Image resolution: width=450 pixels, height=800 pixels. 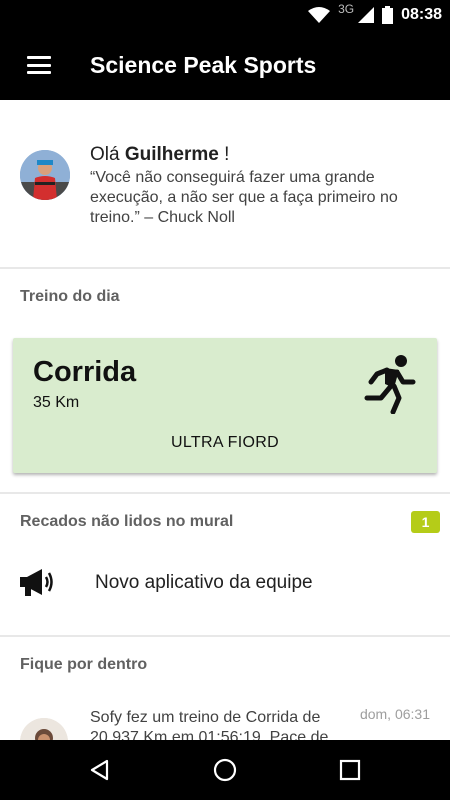 What do you see at coordinates (388, 15) in the screenshot?
I see `battery-icon` at bounding box center [388, 15].